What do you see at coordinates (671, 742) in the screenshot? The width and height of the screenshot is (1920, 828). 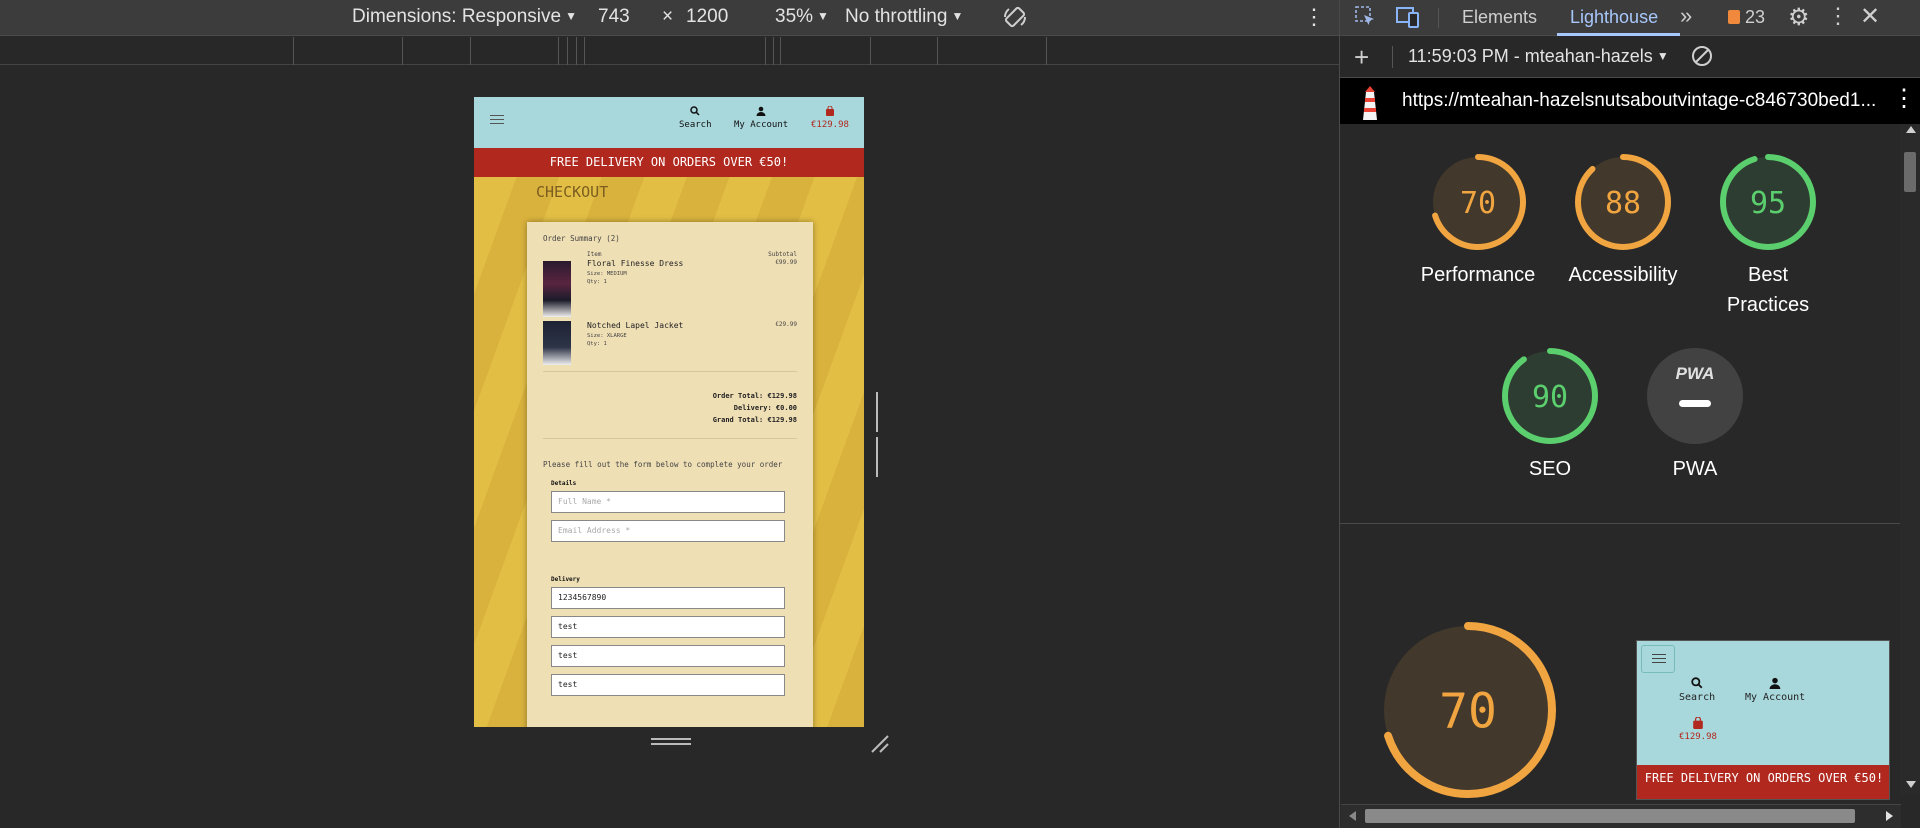 I see `resize-handle-bottom` at bounding box center [671, 742].